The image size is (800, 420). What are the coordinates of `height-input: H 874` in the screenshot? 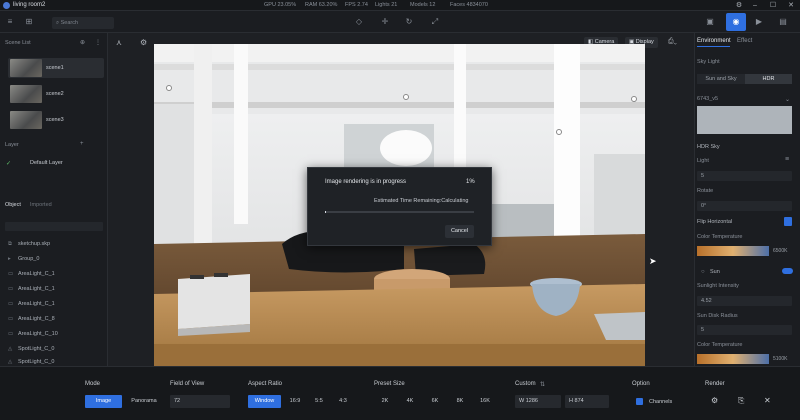 It's located at (587, 401).